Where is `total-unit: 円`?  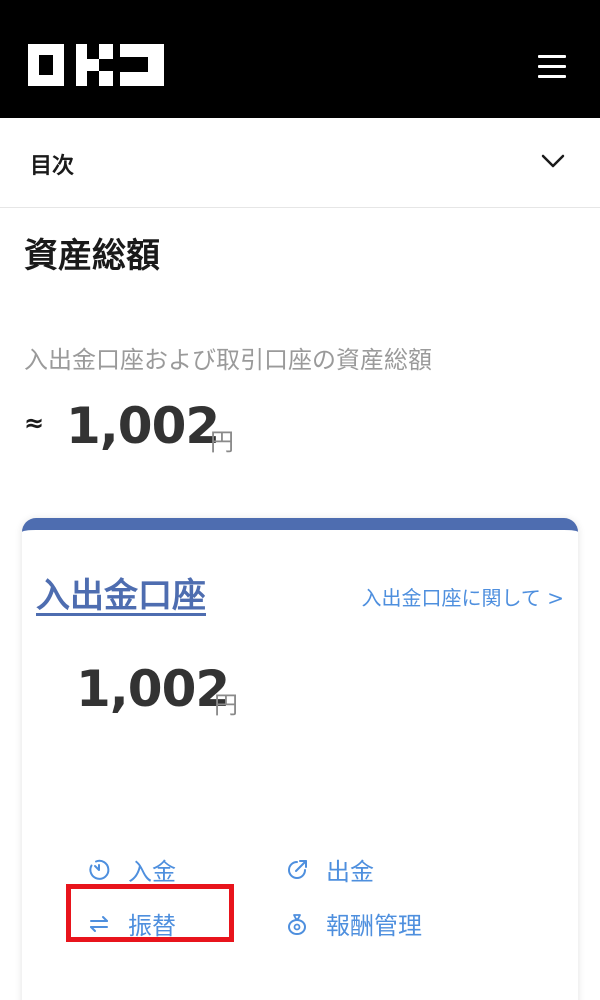 total-unit: 円 is located at coordinates (222, 442).